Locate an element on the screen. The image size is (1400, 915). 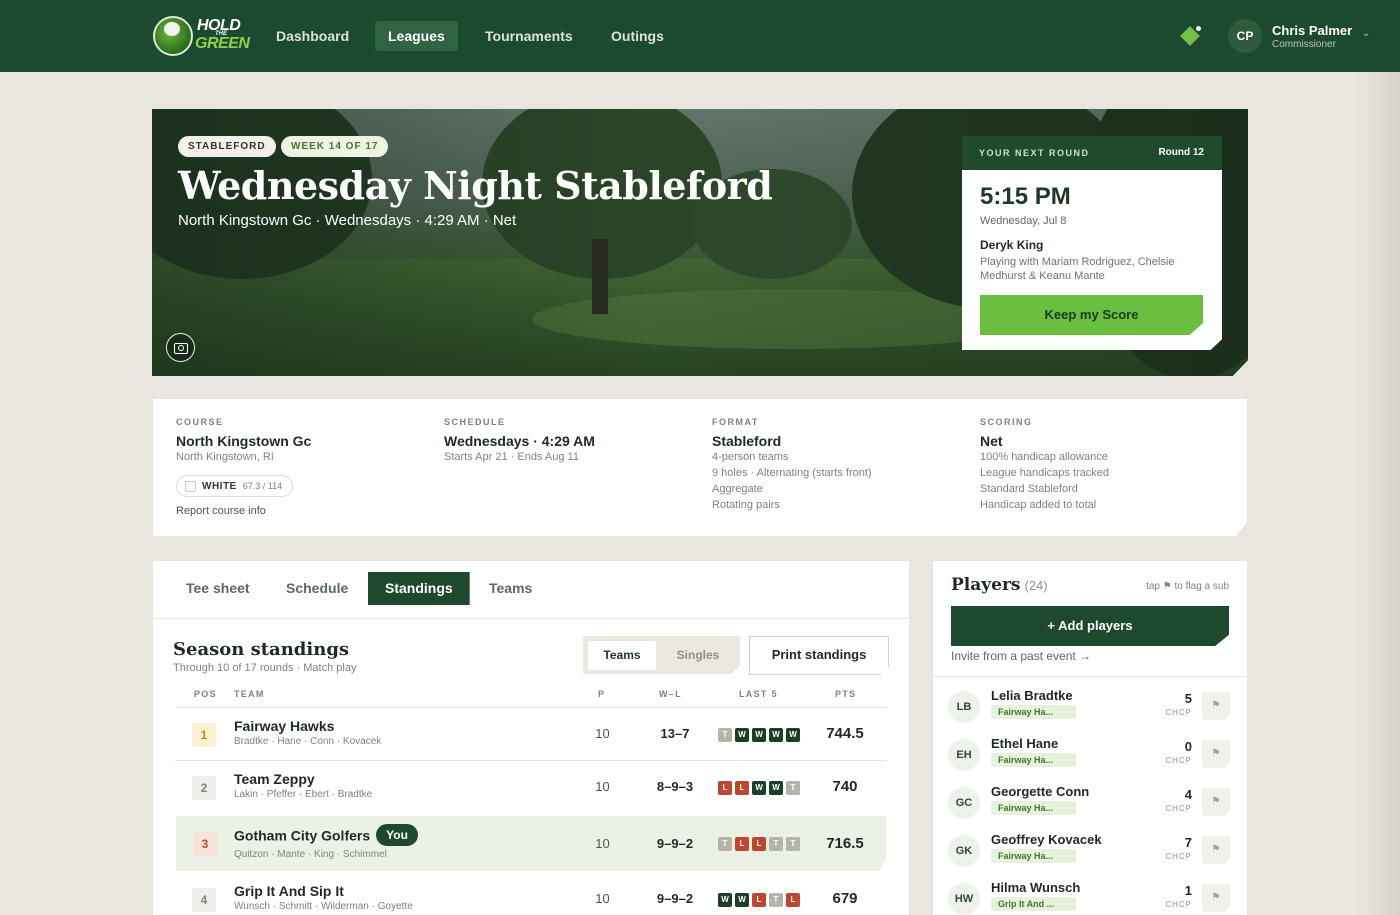
tab-schedule: Schedule is located at coordinates (317, 588).